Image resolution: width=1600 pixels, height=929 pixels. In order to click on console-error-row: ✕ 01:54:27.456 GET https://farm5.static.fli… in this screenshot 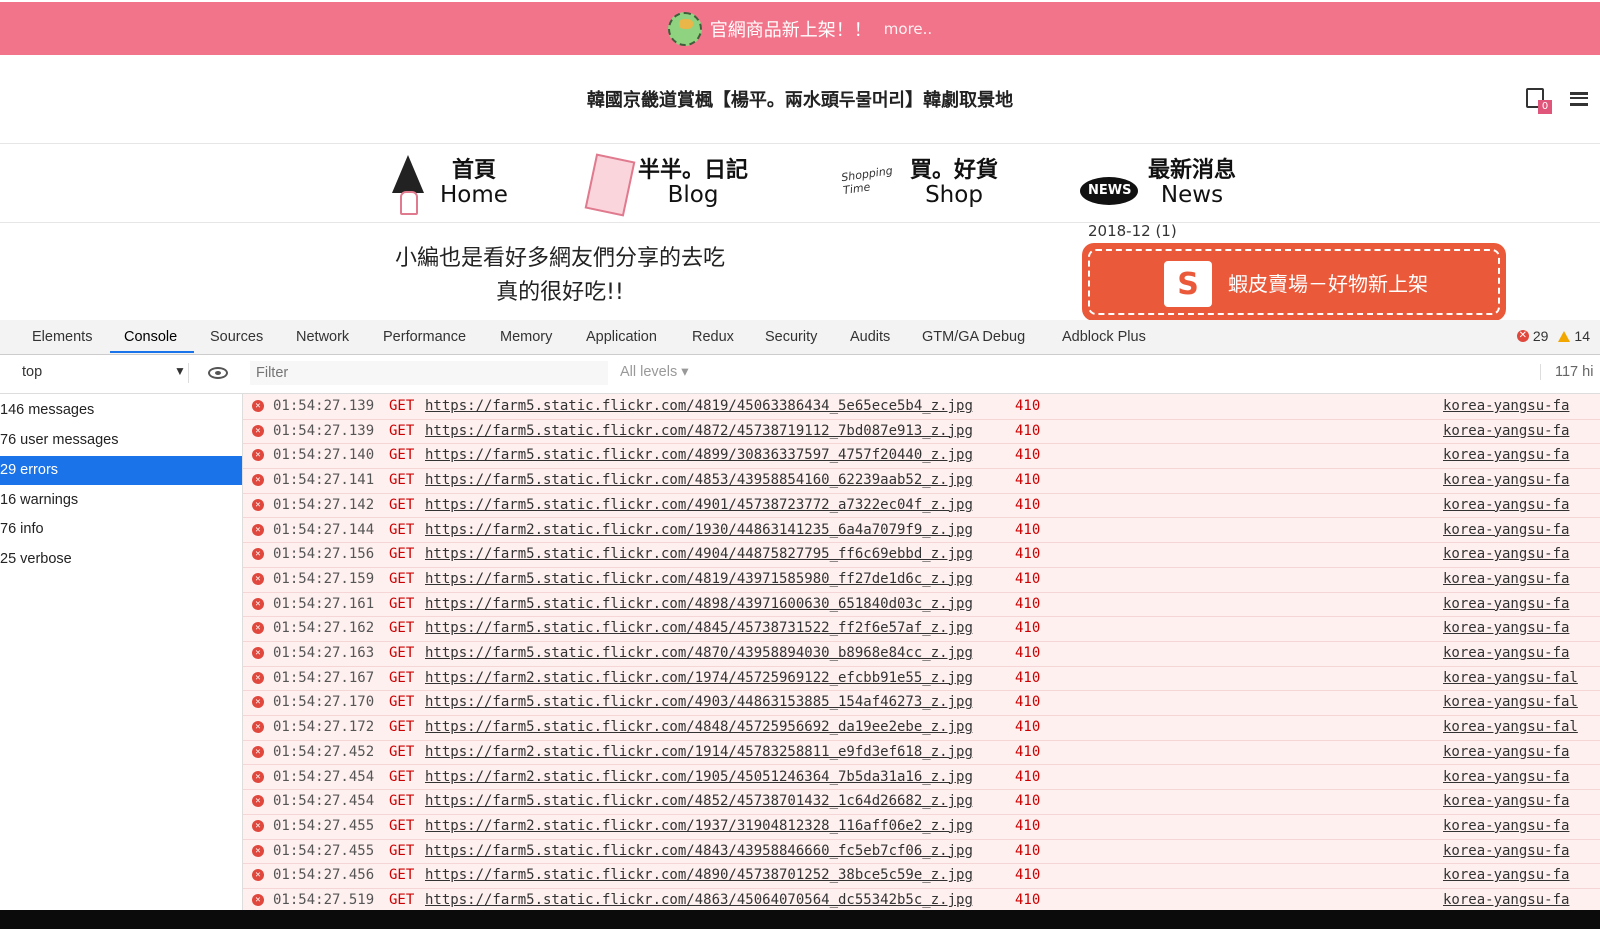, I will do `click(921, 876)`.